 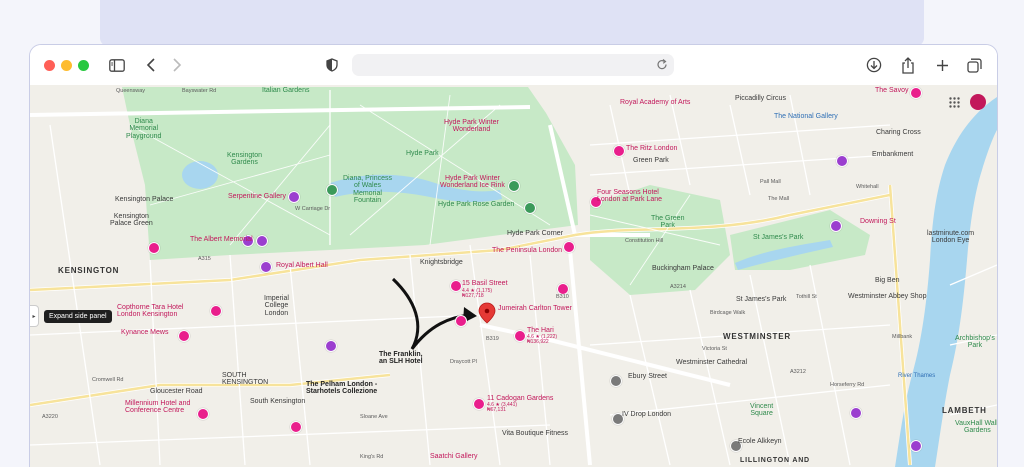 I want to click on street-label: Birdcage Walk, so click(x=728, y=313).